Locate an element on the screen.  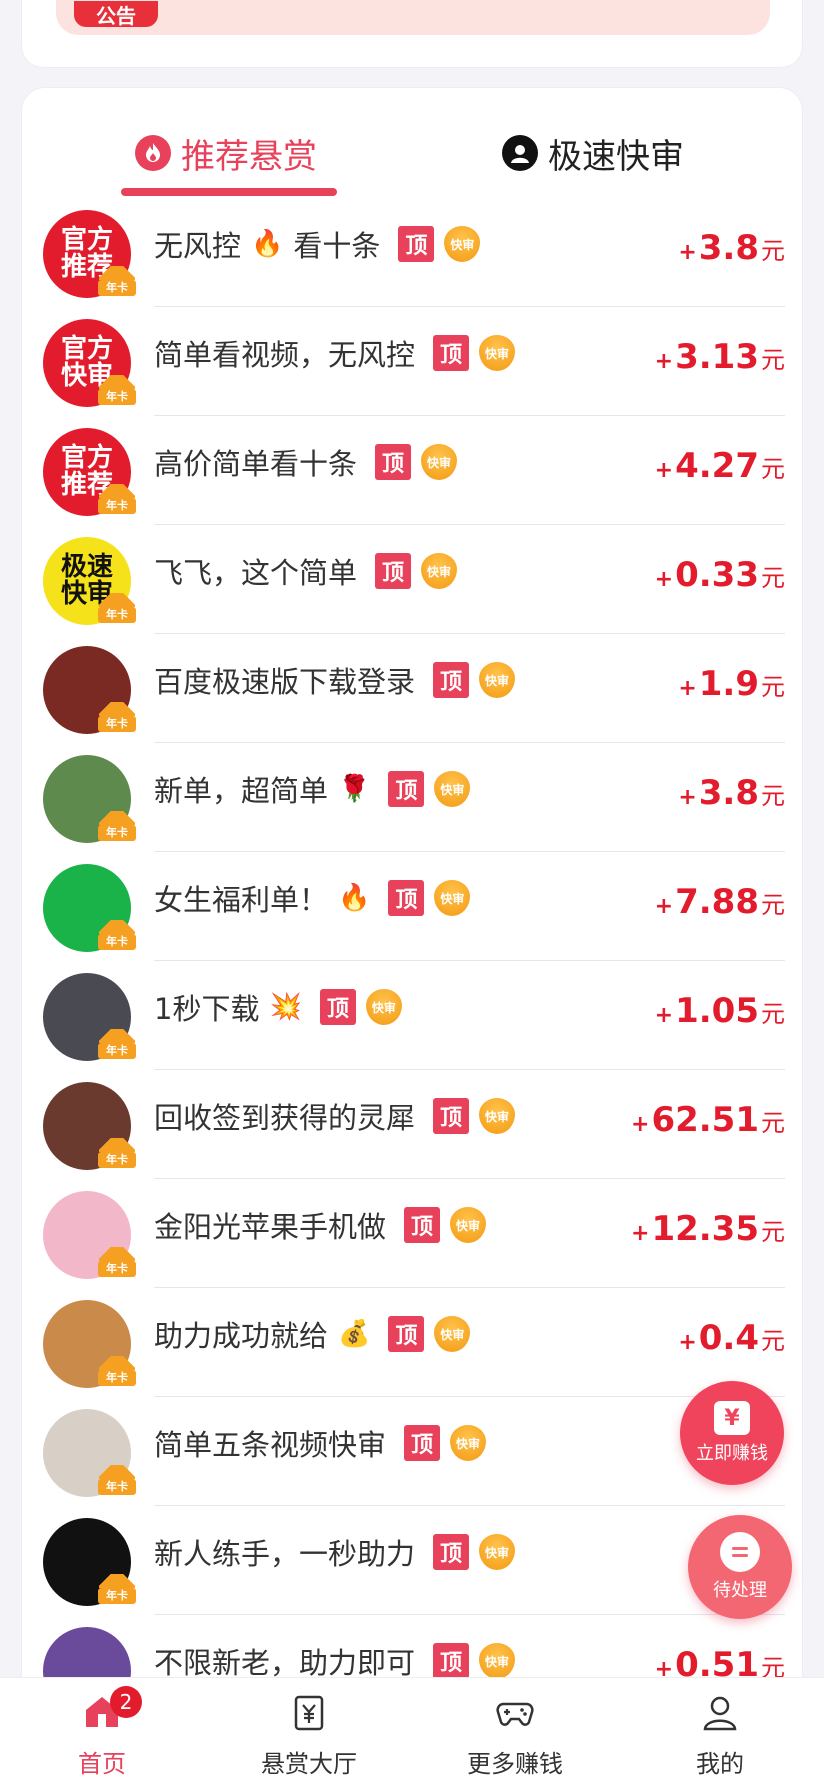
task-title: 1秒下载 💥 顶 快审 is located at coordinates (278, 1007).